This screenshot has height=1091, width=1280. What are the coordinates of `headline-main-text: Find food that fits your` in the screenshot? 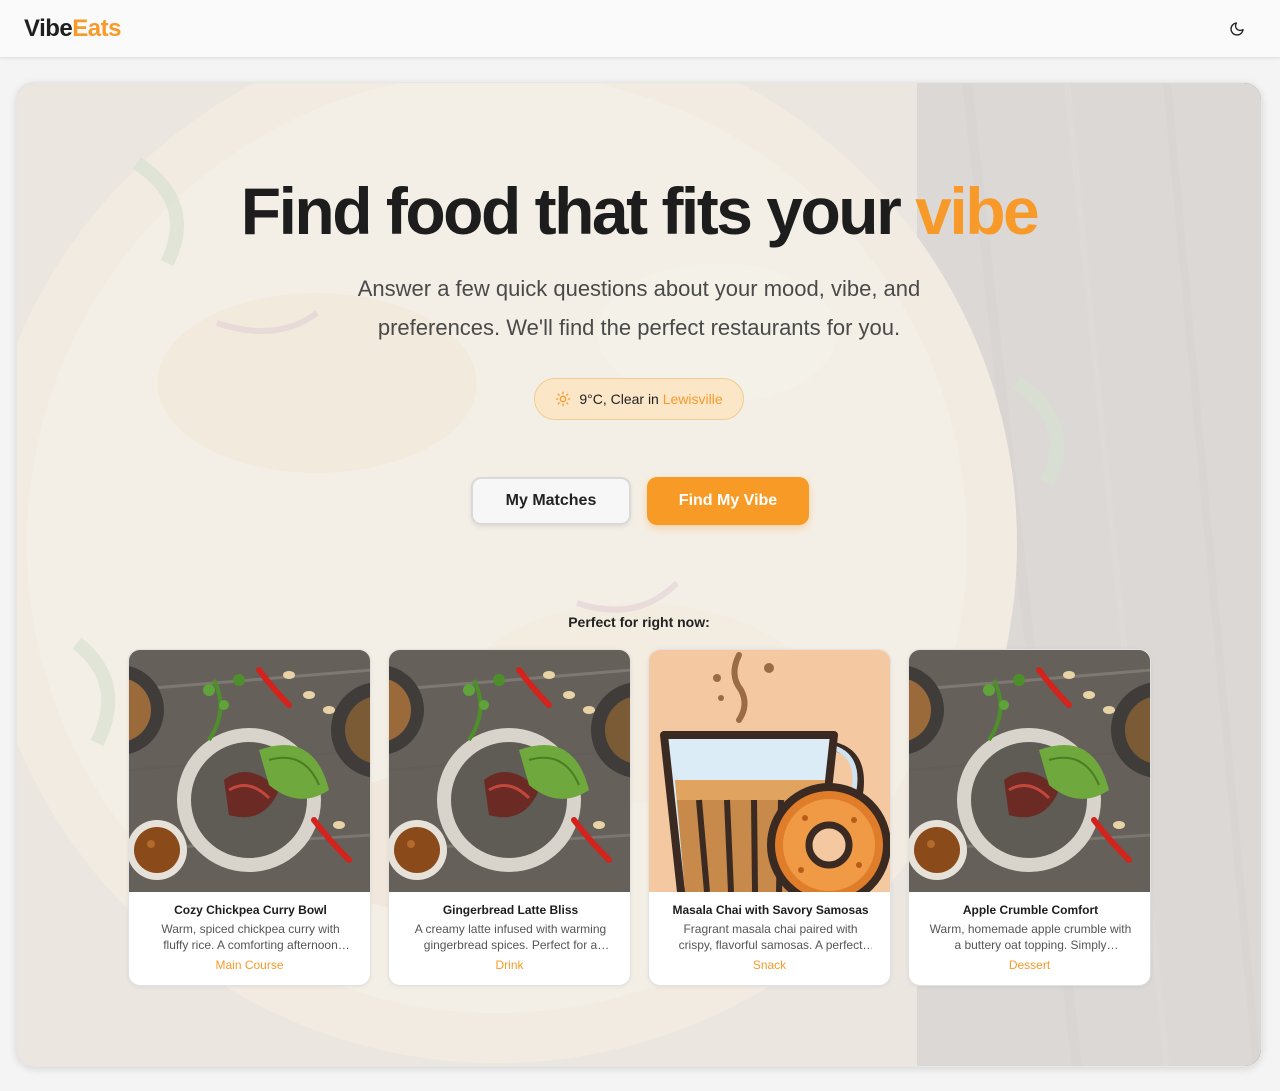 It's located at (578, 211).